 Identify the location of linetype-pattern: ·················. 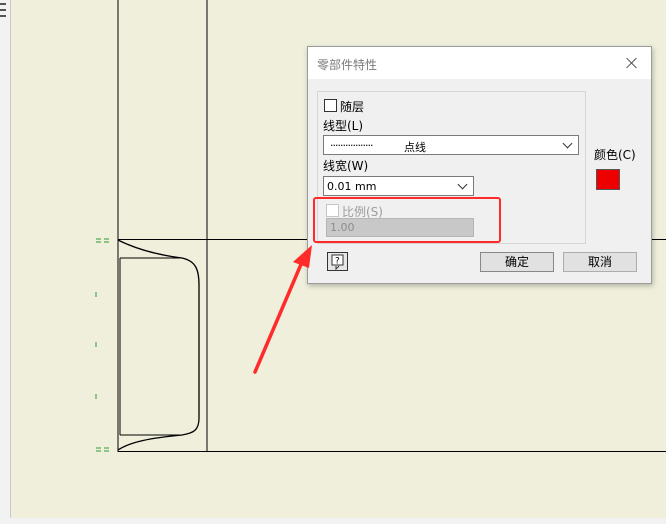
(351, 145).